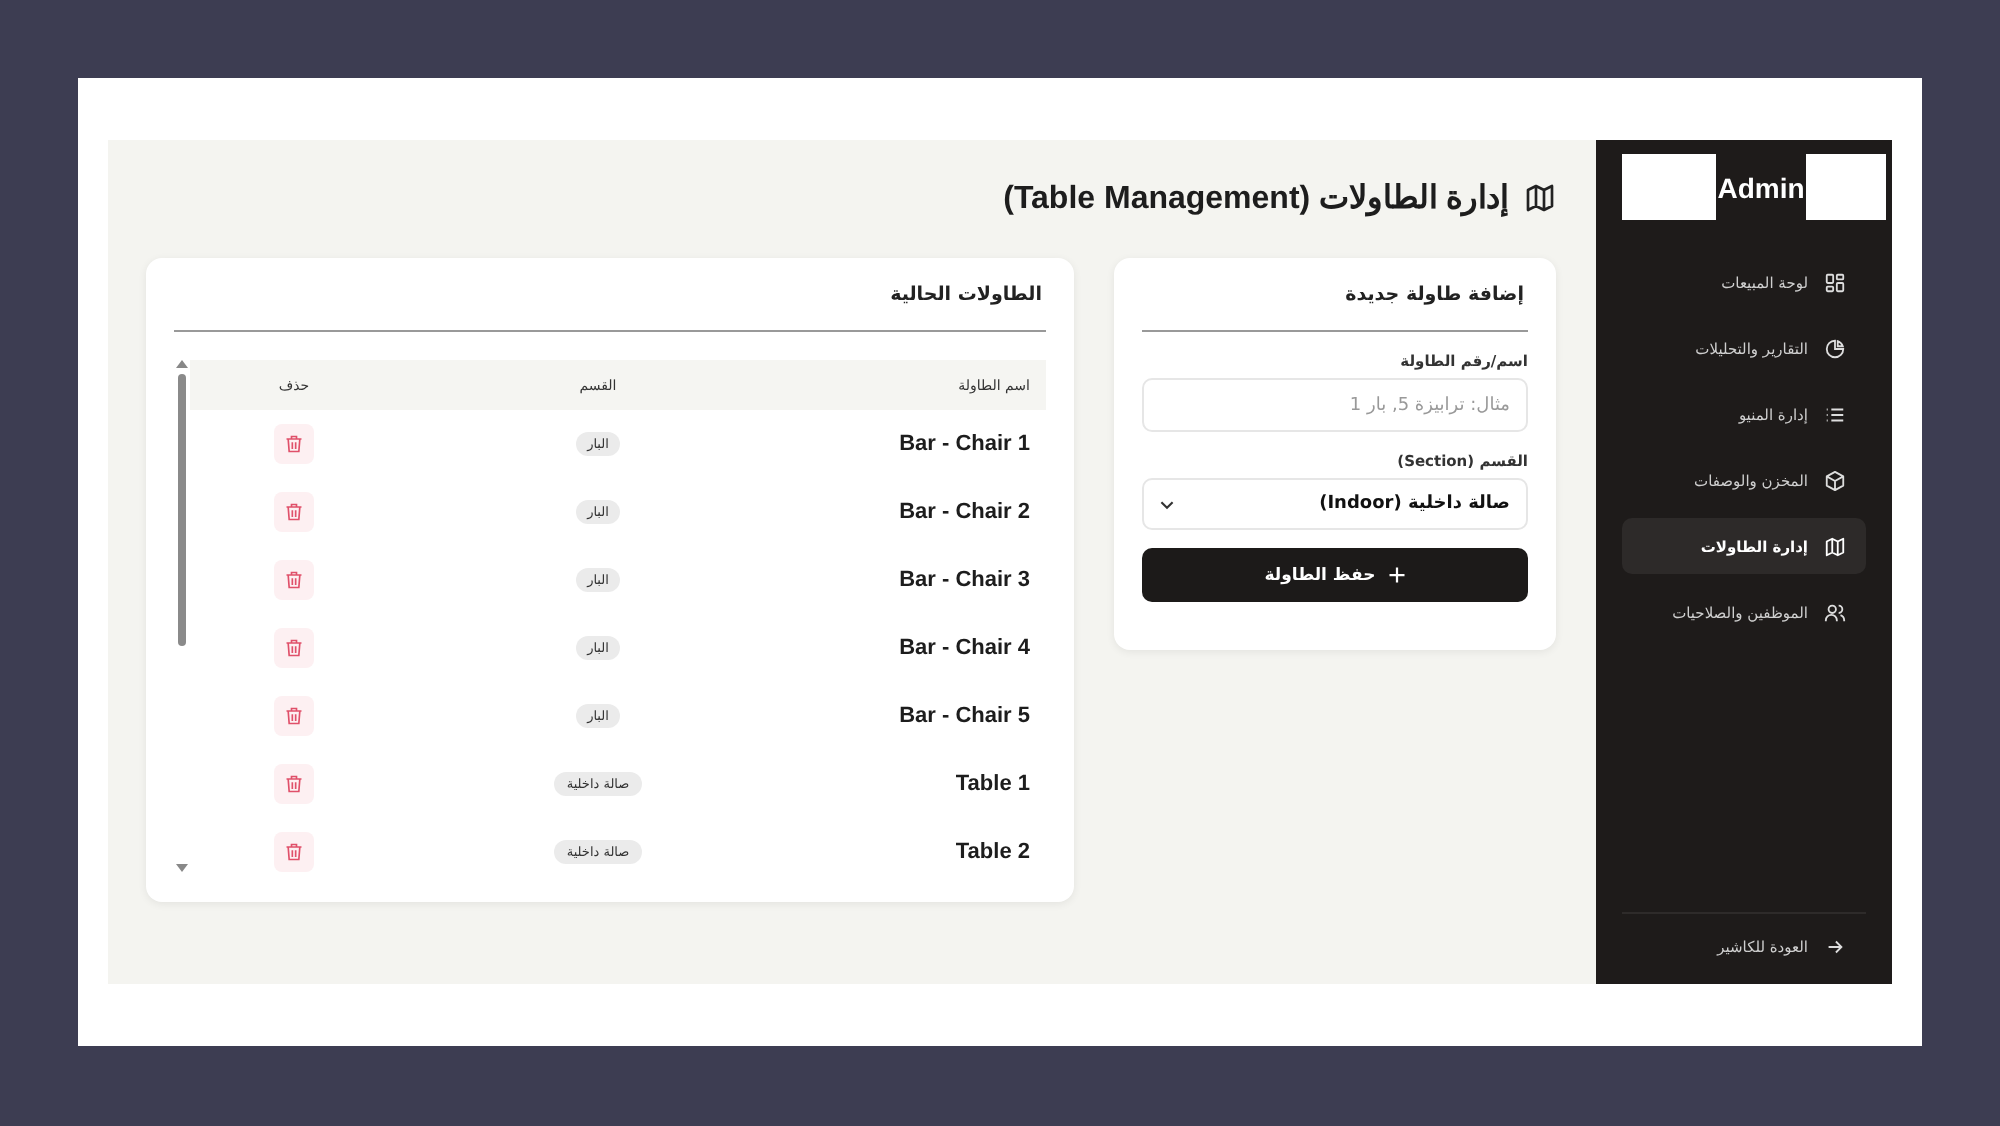 The image size is (2000, 1126). I want to click on page-title: إدارة الطاولات (Table Management), so click(1255, 199).